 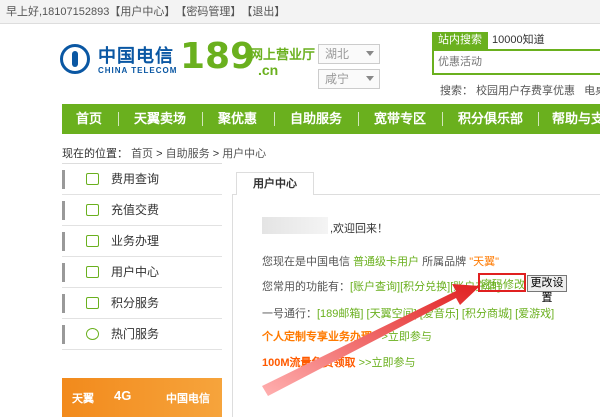 What do you see at coordinates (484, 262) in the screenshot?
I see `brand-value: "天翼"` at bounding box center [484, 262].